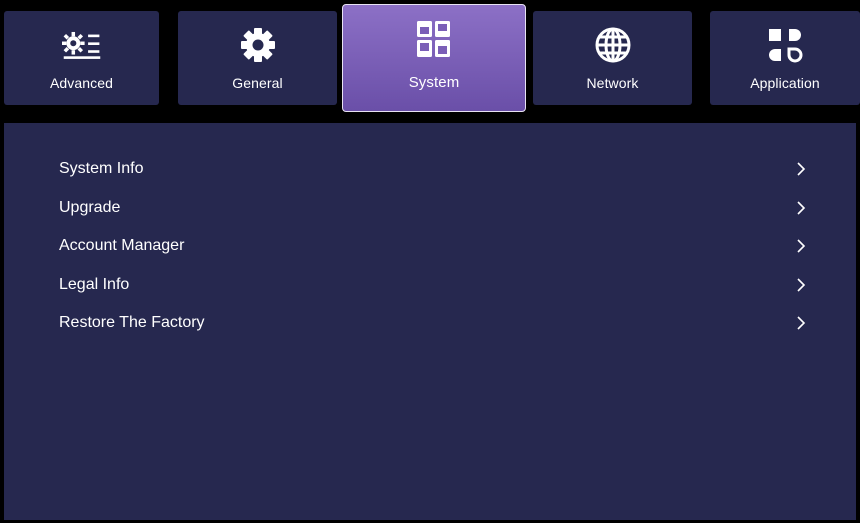 The height and width of the screenshot is (523, 860). Describe the element at coordinates (785, 83) in the screenshot. I see `tab-label: Application` at that location.